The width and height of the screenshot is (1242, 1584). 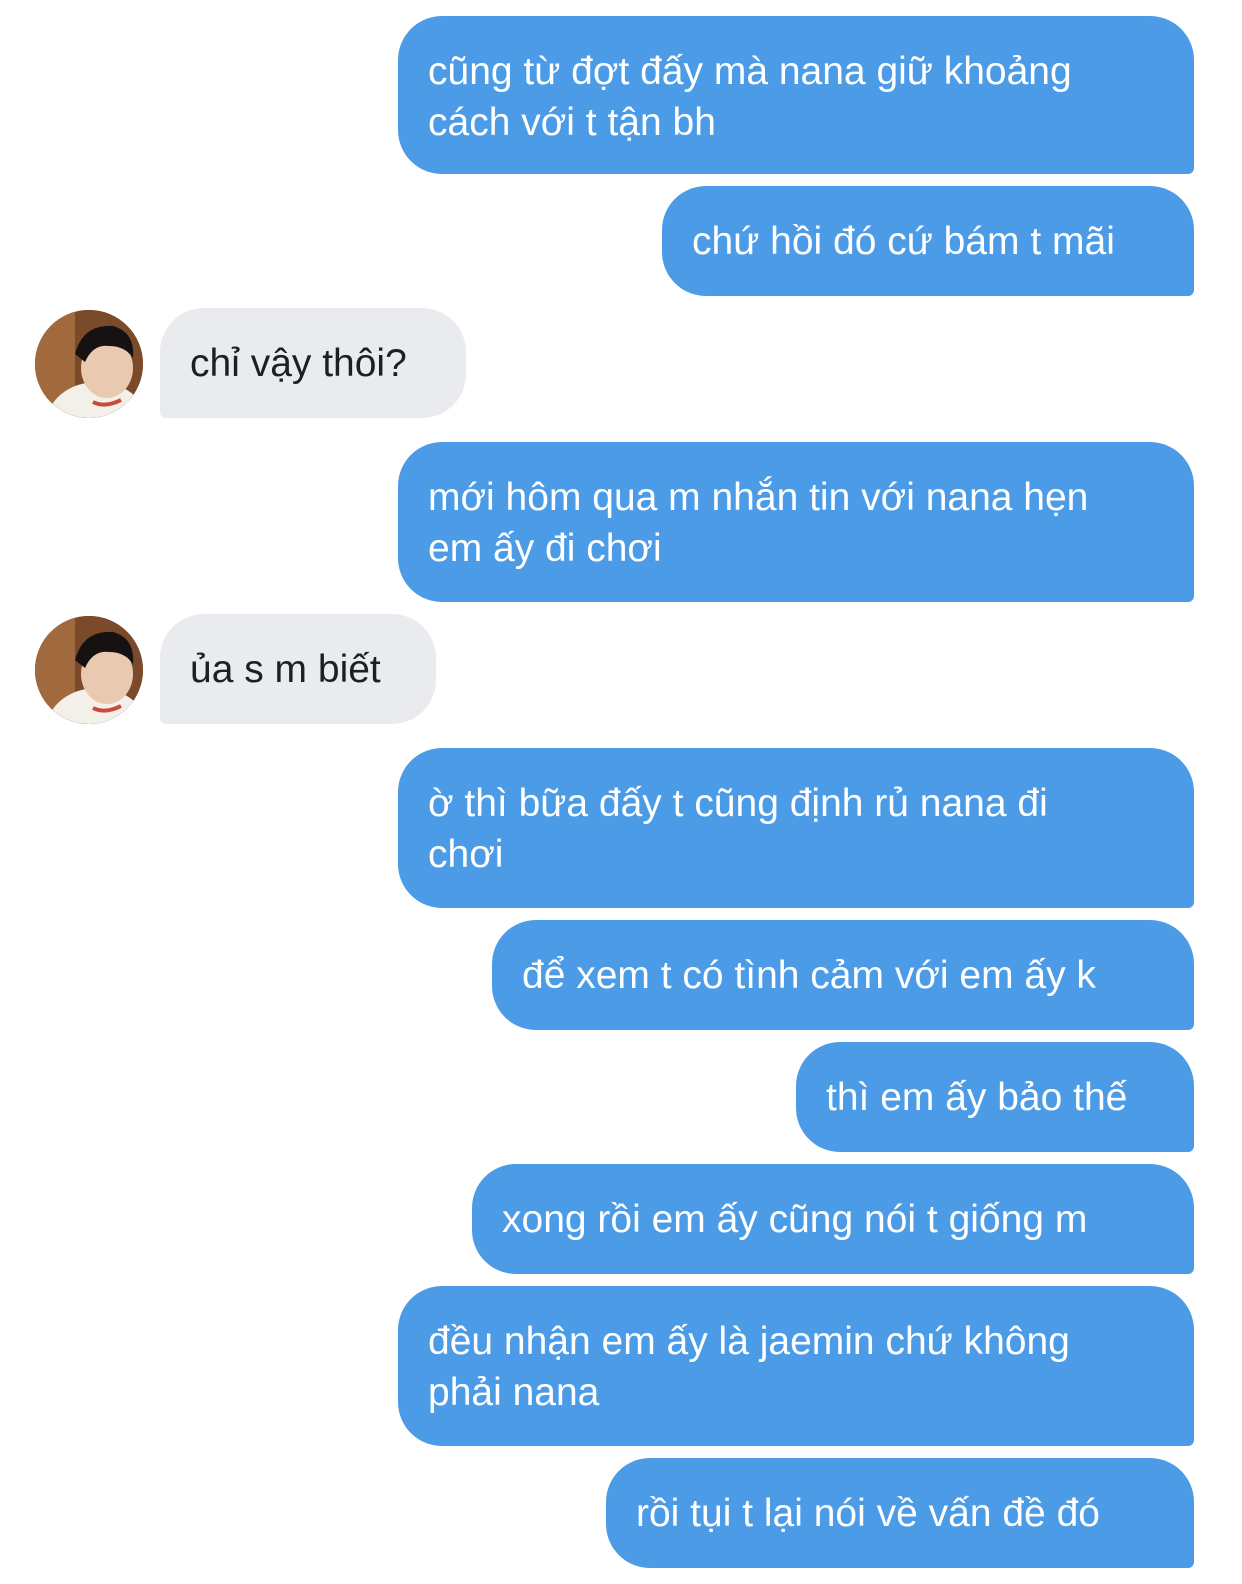 What do you see at coordinates (995, 1097) in the screenshot?
I see `outgoing-message-bubble: thì em ấy bảo thế` at bounding box center [995, 1097].